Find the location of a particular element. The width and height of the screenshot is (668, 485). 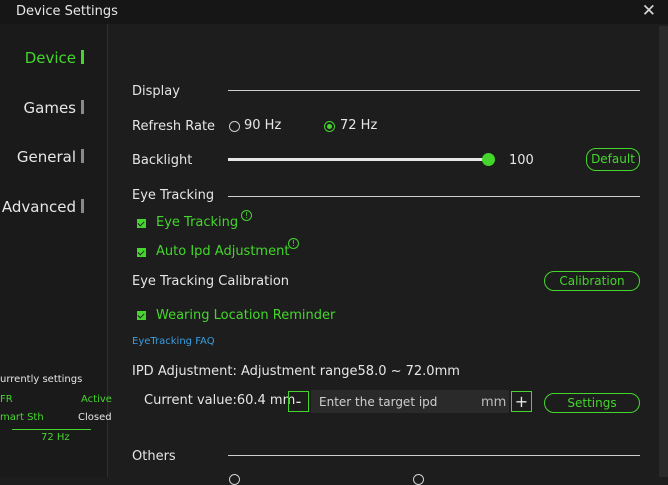

status-name: FR is located at coordinates (6, 399).